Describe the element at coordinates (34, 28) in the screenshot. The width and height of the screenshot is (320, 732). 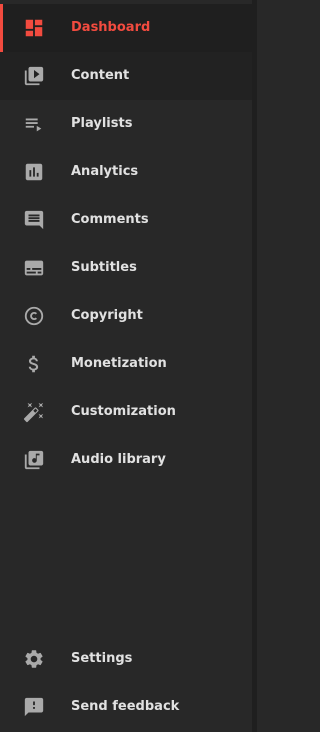
I see `dashboard-icon` at that location.